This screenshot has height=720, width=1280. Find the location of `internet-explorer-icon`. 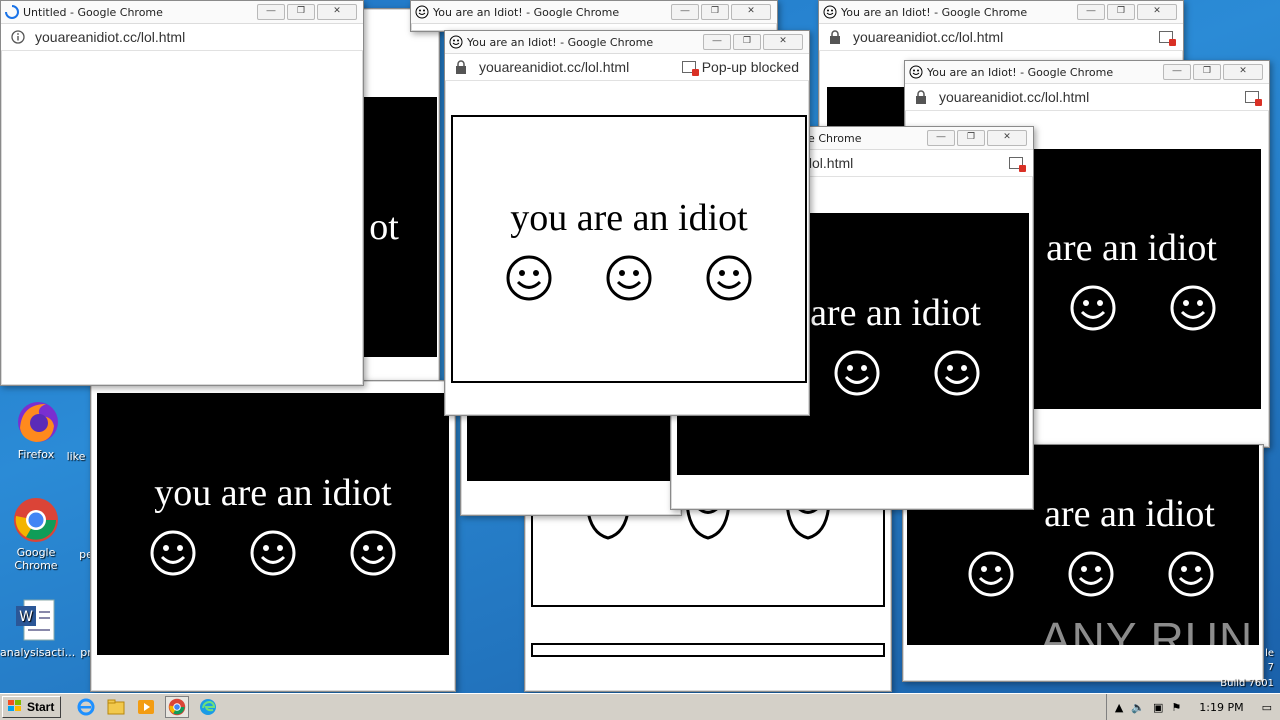

internet-explorer-icon is located at coordinates (86, 707).